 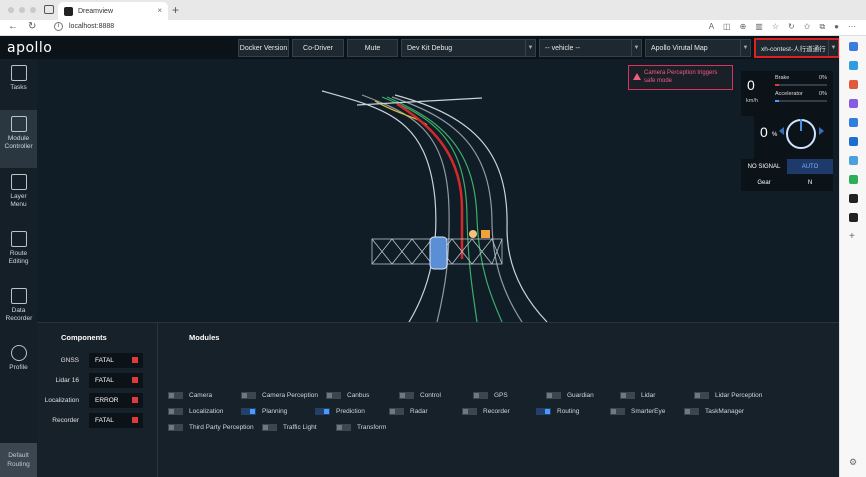 What do you see at coordinates (13, 26) in the screenshot?
I see `back-icon: ←` at bounding box center [13, 26].